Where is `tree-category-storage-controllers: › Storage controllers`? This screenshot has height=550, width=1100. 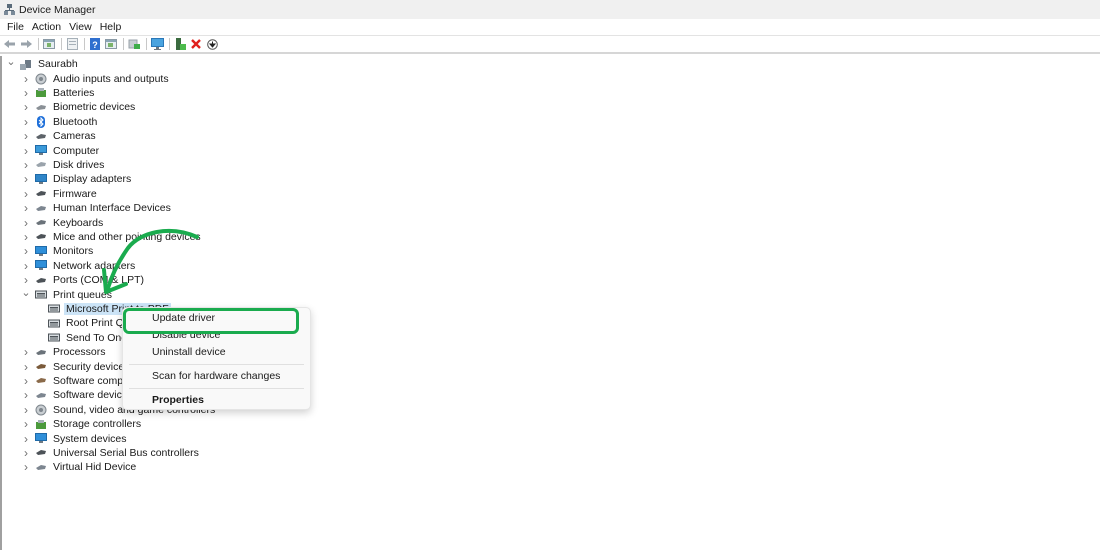 tree-category-storage-controllers: › Storage controllers is located at coordinates (82, 424).